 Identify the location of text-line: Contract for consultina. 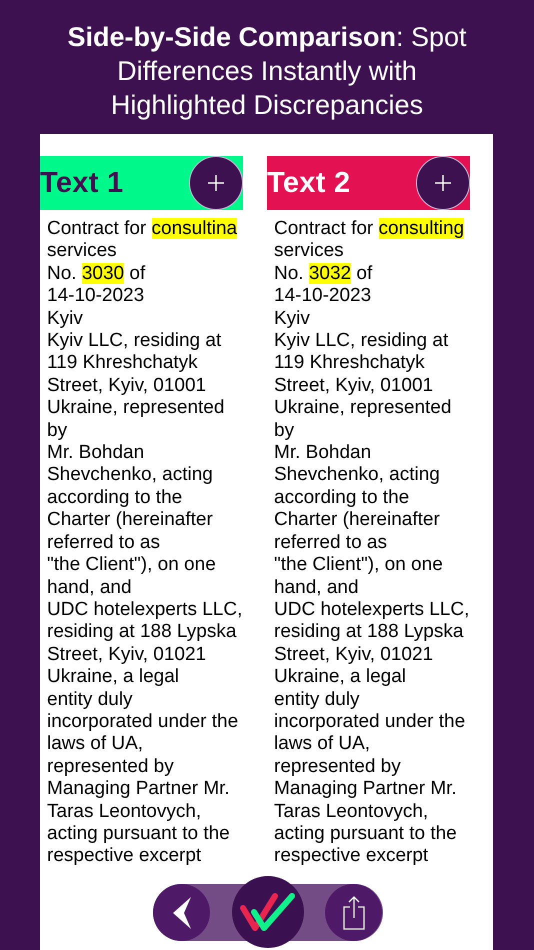
(142, 229).